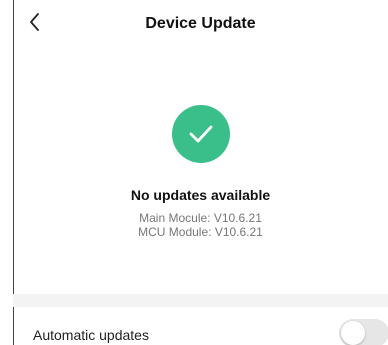  What do you see at coordinates (200, 232) in the screenshot?
I see `mcu-module-version: MCU Module: V10.6.21` at bounding box center [200, 232].